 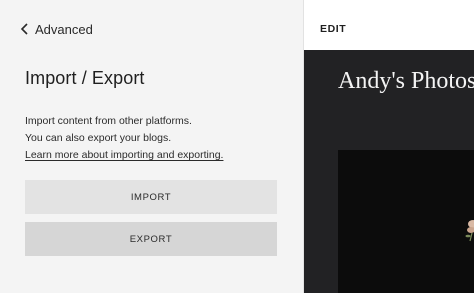 I want to click on hero-image, so click(x=406, y=221).